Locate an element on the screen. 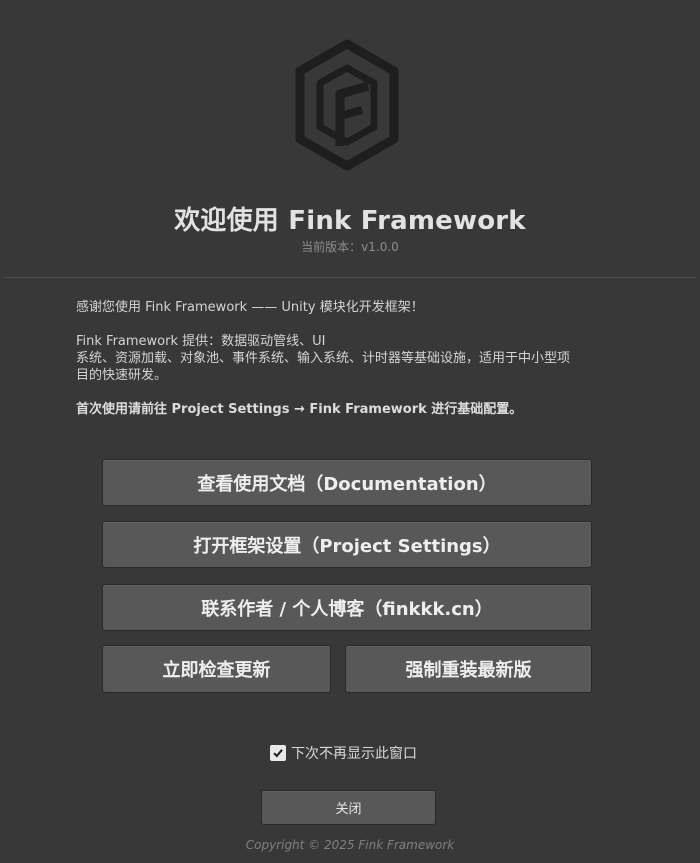 Image resolution: width=700 pixels, height=863 pixels. dont-show-again-label: 下次不再显示此窗口 is located at coordinates (354, 754).